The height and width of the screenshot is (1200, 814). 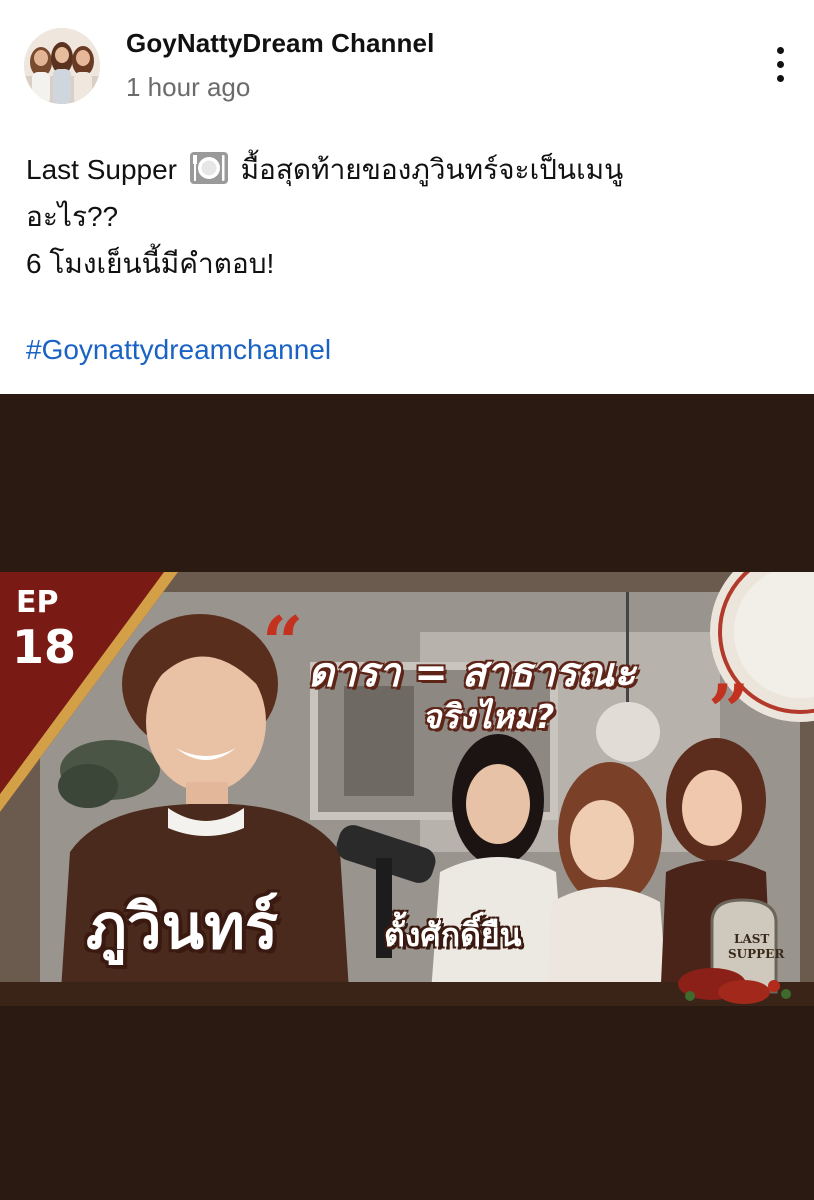 I want to click on episode-number: 18, so click(x=44, y=647).